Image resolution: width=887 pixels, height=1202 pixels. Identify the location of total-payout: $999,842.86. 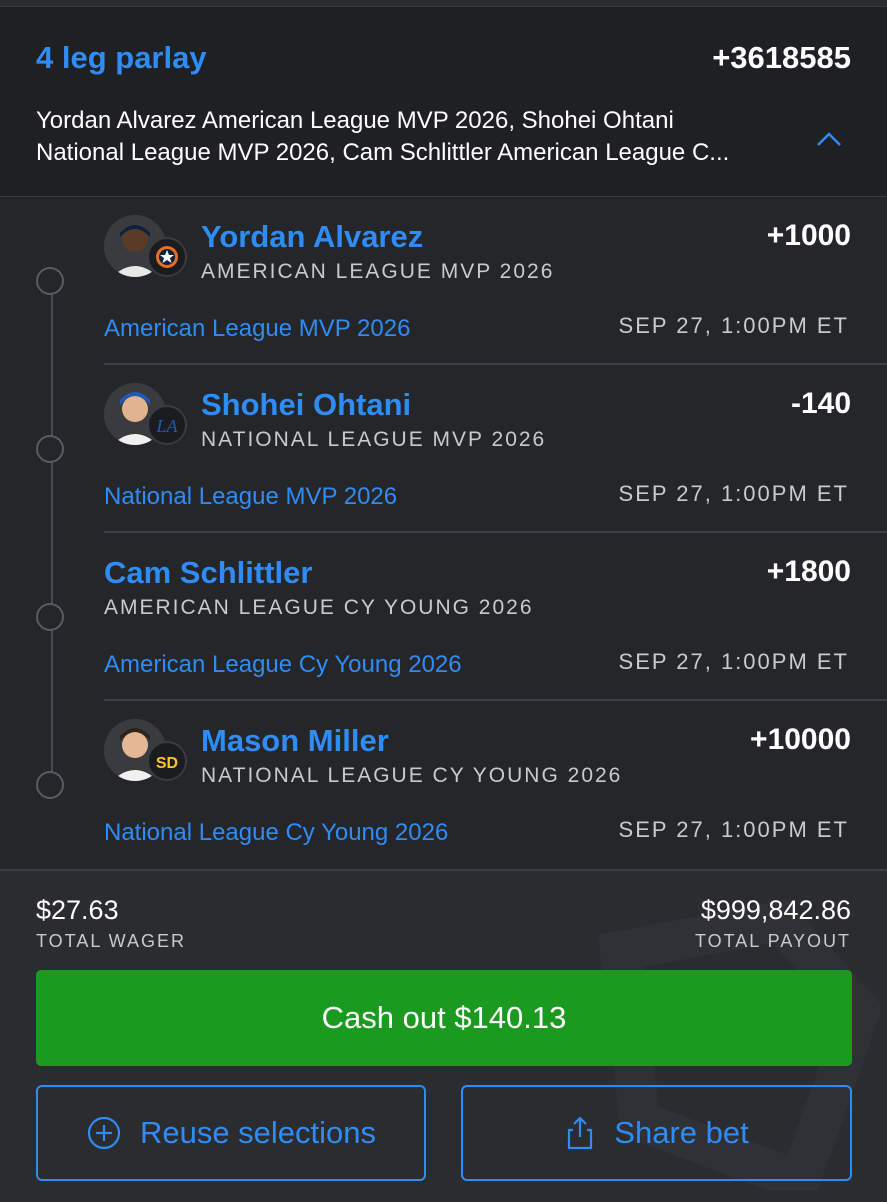
(775, 910).